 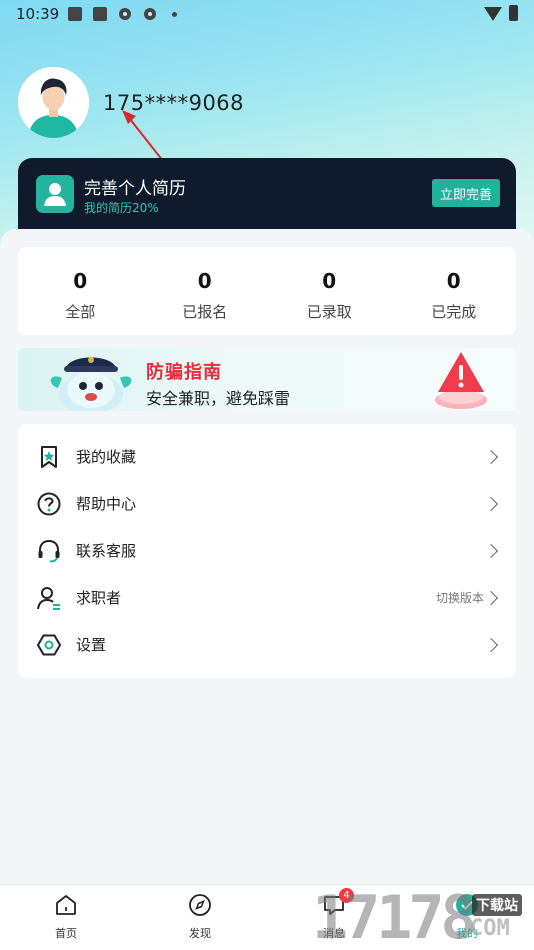 I want to click on watermark-domain: COM, so click(x=490, y=928).